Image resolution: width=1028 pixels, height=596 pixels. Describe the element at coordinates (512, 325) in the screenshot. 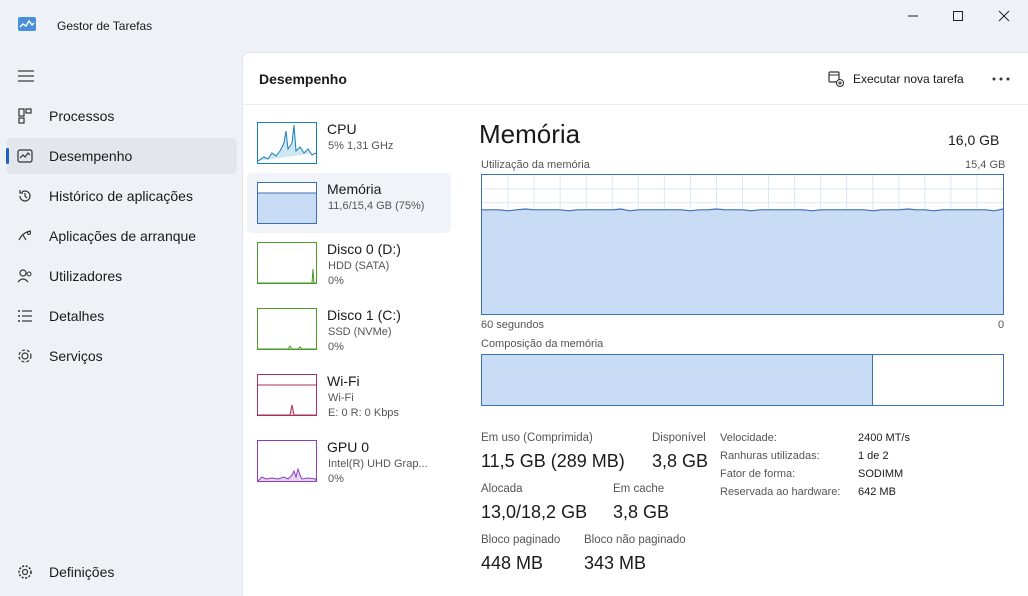

I see `time-axis-left-label: 60 segundos` at that location.